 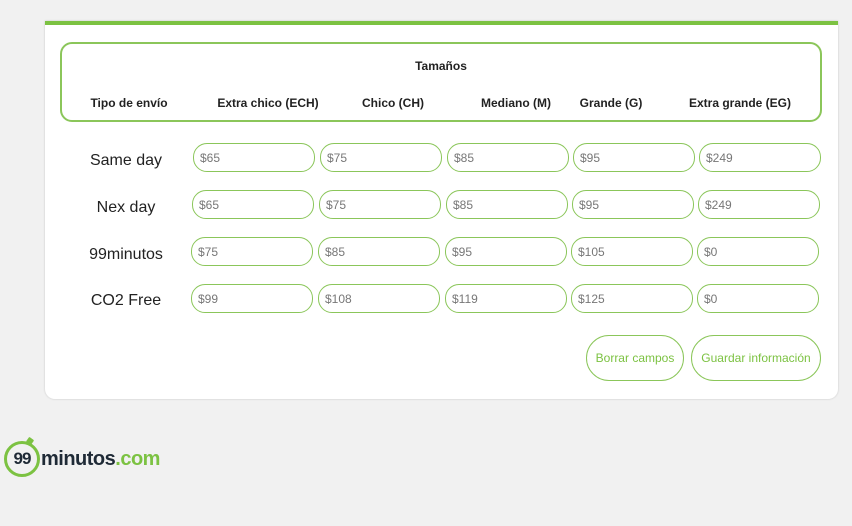 I want to click on sizes-title: Tamaños, so click(x=441, y=66).